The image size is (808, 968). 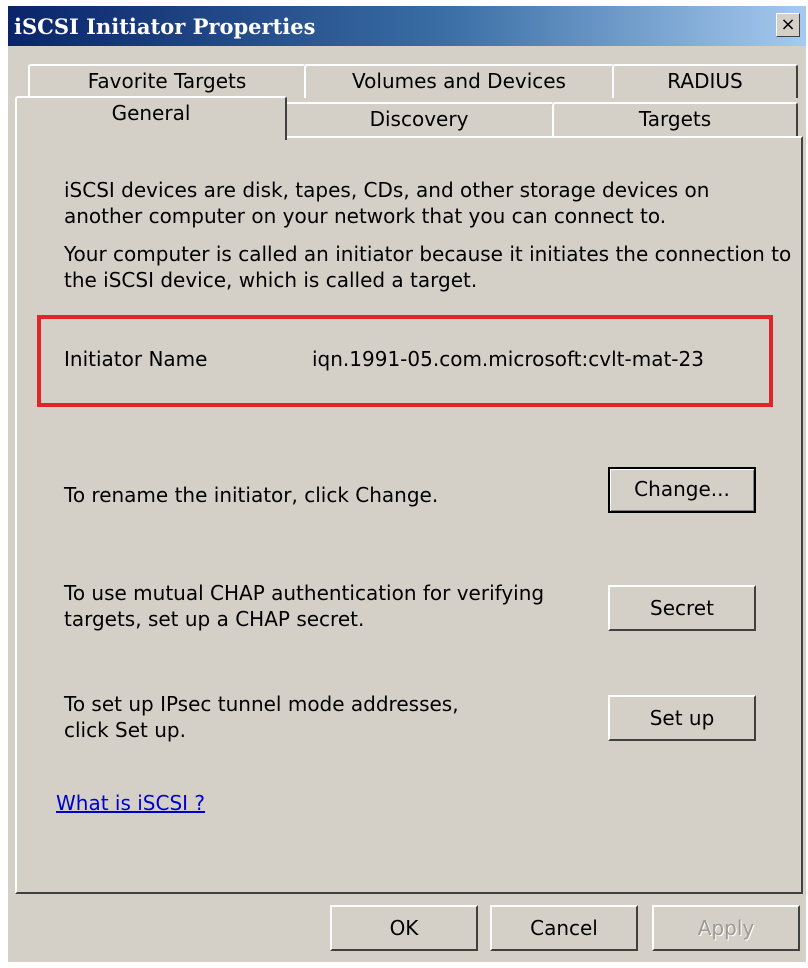 I want to click on tab-radius: RADIUS, so click(x=705, y=81).